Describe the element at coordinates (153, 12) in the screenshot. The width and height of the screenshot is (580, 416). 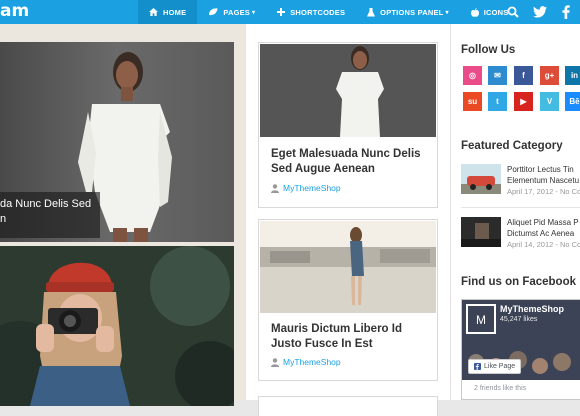
I see `home-icon` at that location.